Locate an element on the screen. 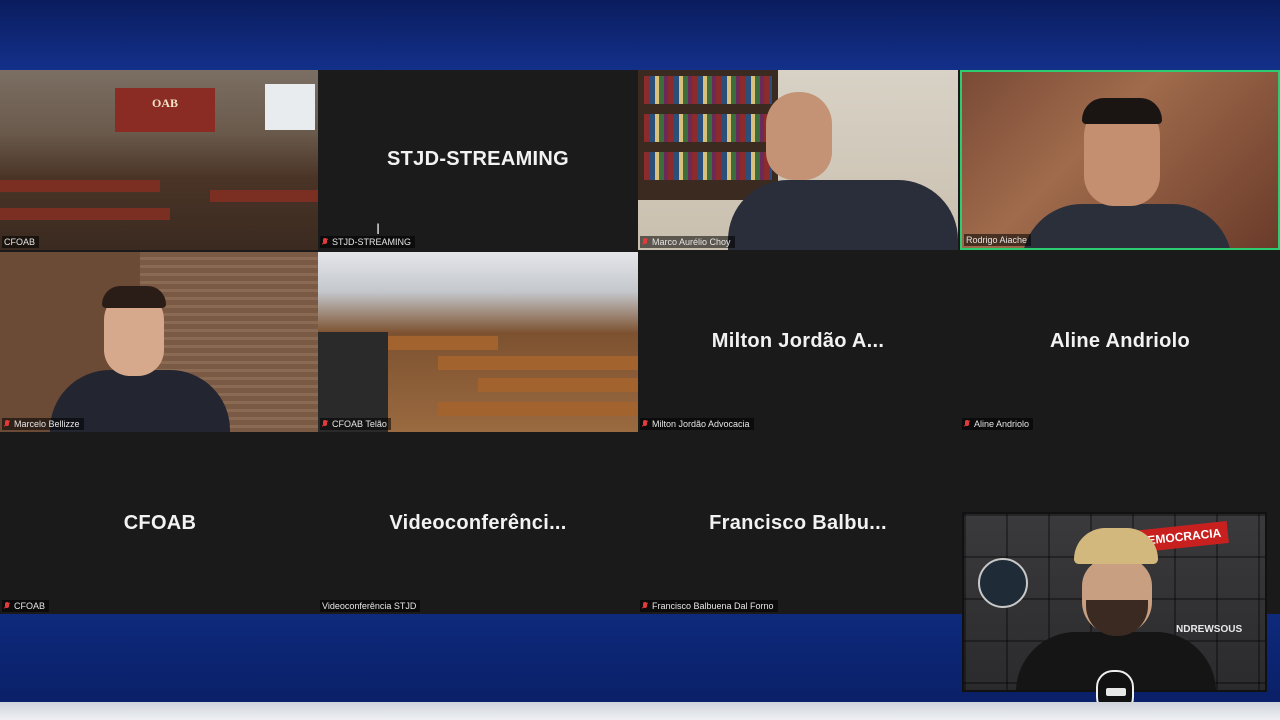 The height and width of the screenshot is (720, 1280). participant-name-label: Milton Jordão Advocacia is located at coordinates (697, 424).